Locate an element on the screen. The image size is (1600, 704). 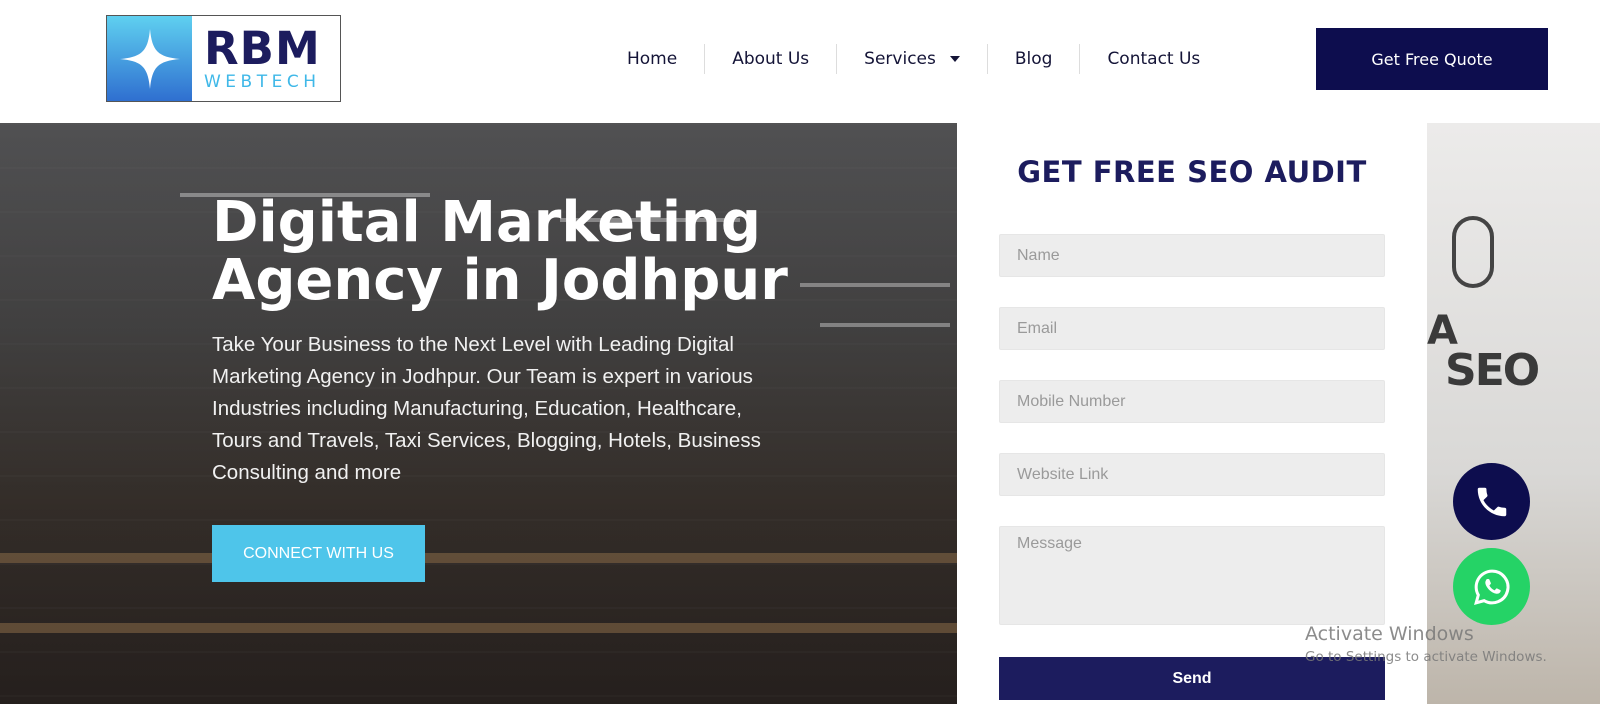
main-nav: Home About Us Services Blog Contact Us is located at coordinates (913, 59).